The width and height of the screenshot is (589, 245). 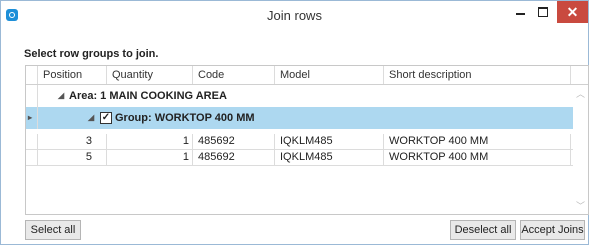 What do you see at coordinates (234, 75) in the screenshot?
I see `column-header-code: Code` at bounding box center [234, 75].